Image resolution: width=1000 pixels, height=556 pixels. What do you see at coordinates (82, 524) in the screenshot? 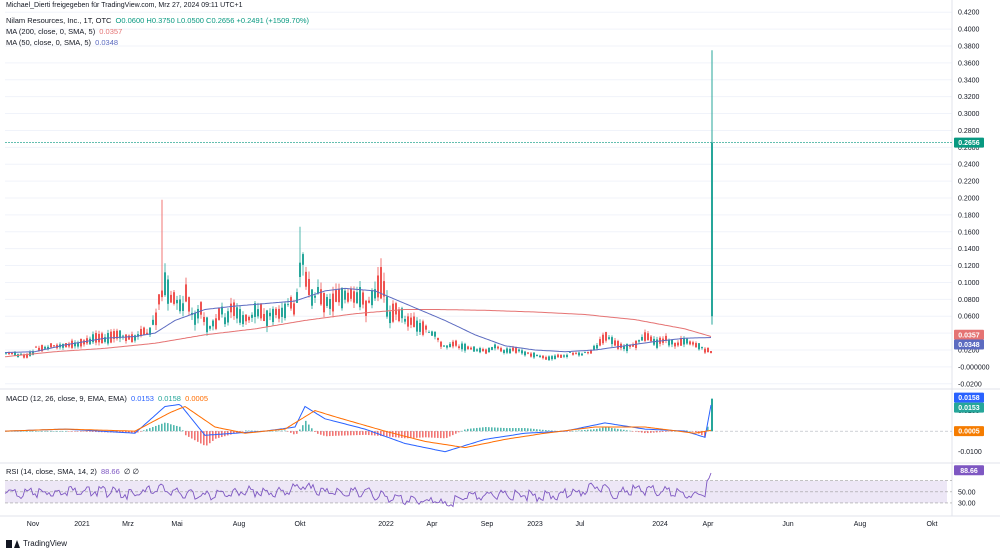
I see `time-tick-label: 2021` at bounding box center [82, 524].